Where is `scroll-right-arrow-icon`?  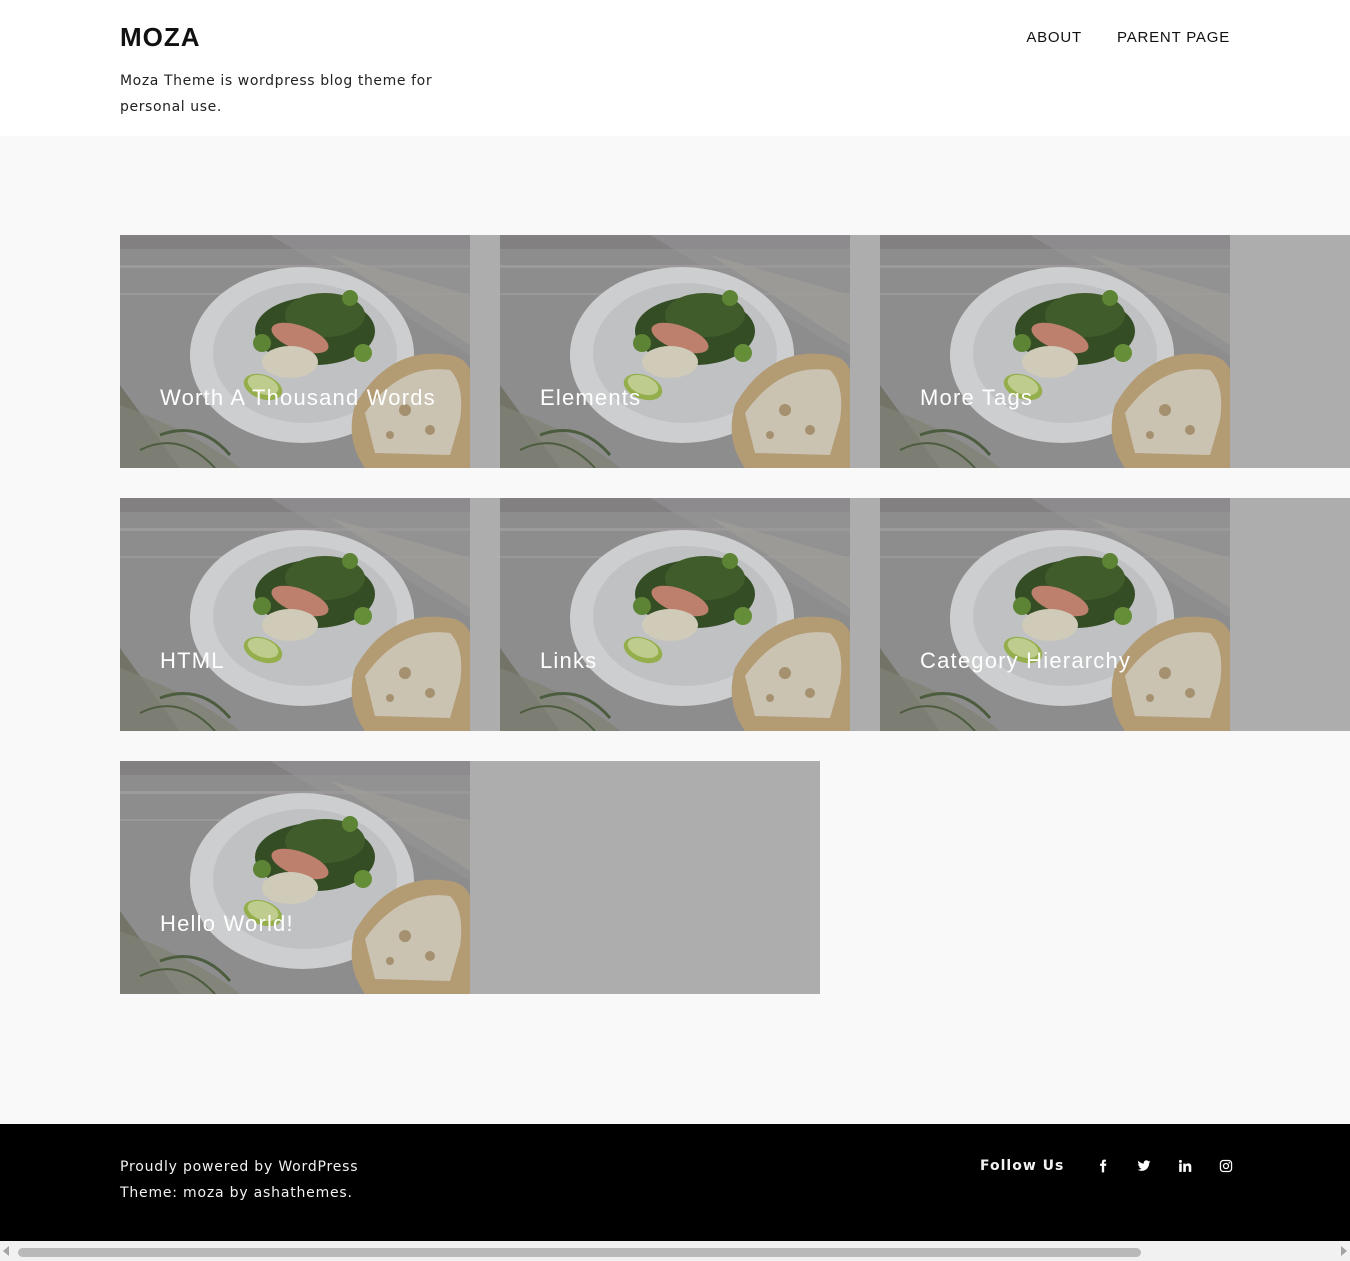 scroll-right-arrow-icon is located at coordinates (1344, 1251).